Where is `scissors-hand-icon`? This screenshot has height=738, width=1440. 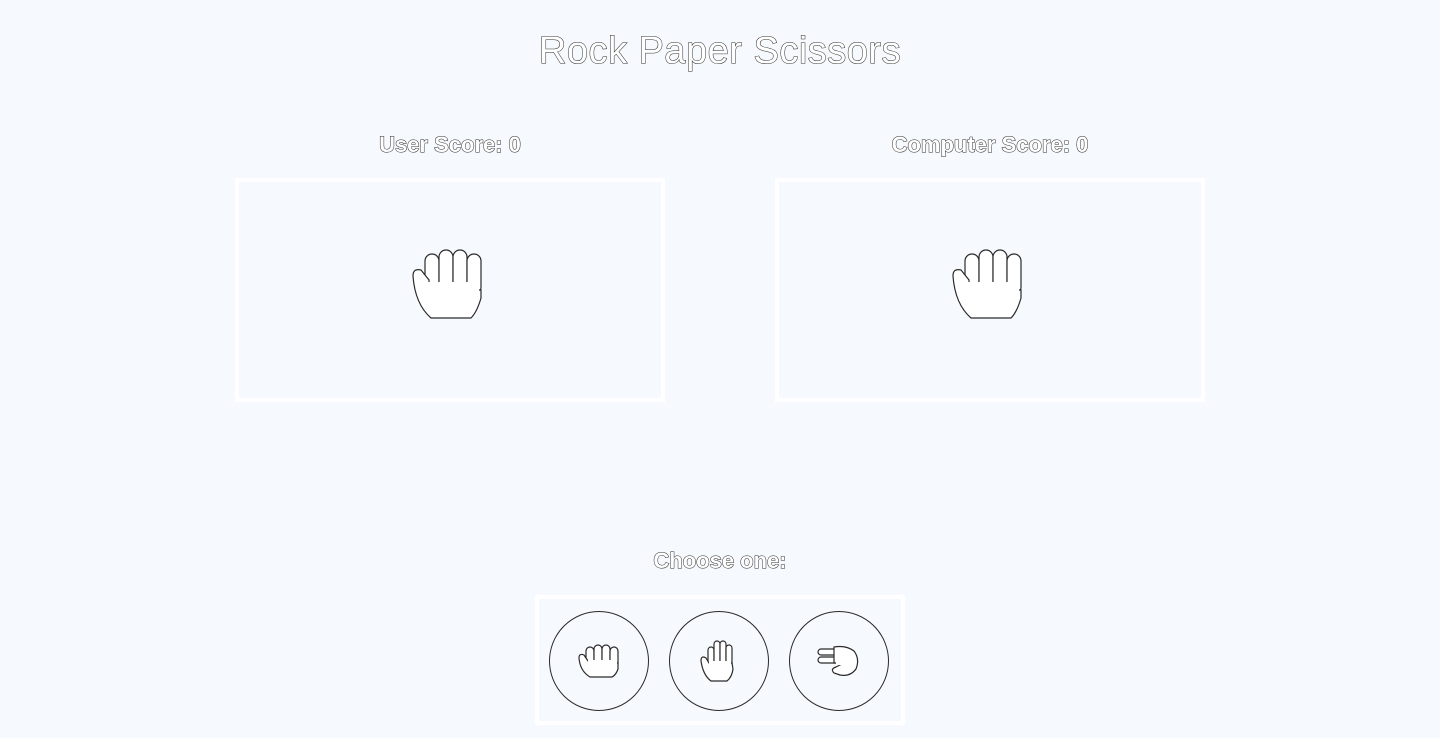
scissors-hand-icon is located at coordinates (838, 660).